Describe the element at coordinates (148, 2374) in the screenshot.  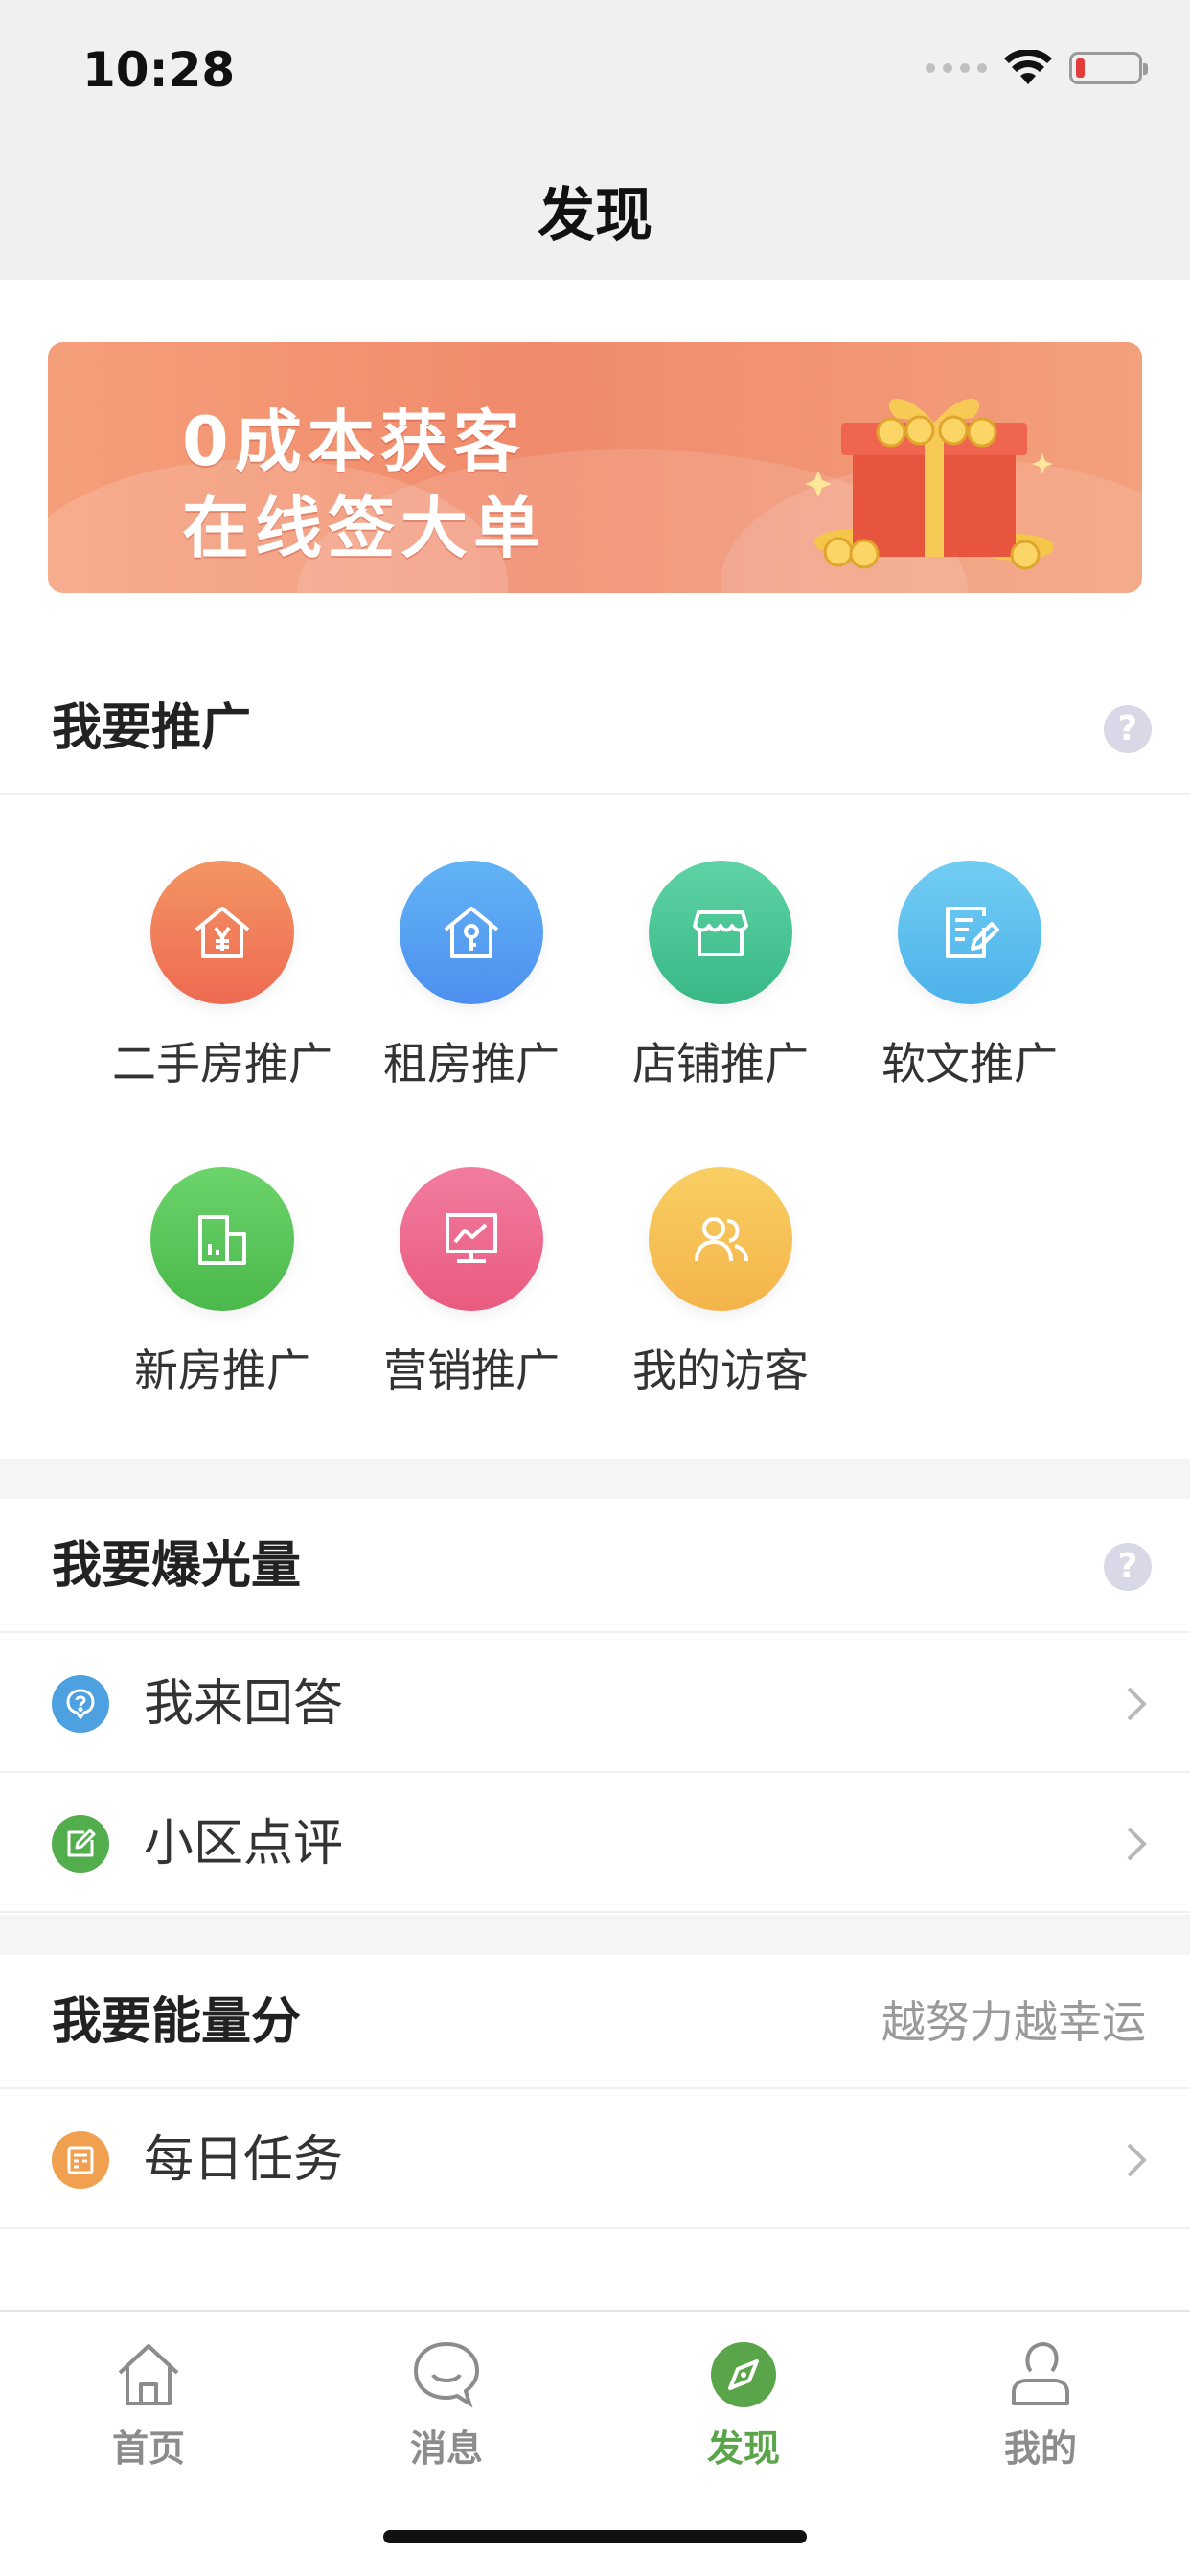
I see `home-icon` at that location.